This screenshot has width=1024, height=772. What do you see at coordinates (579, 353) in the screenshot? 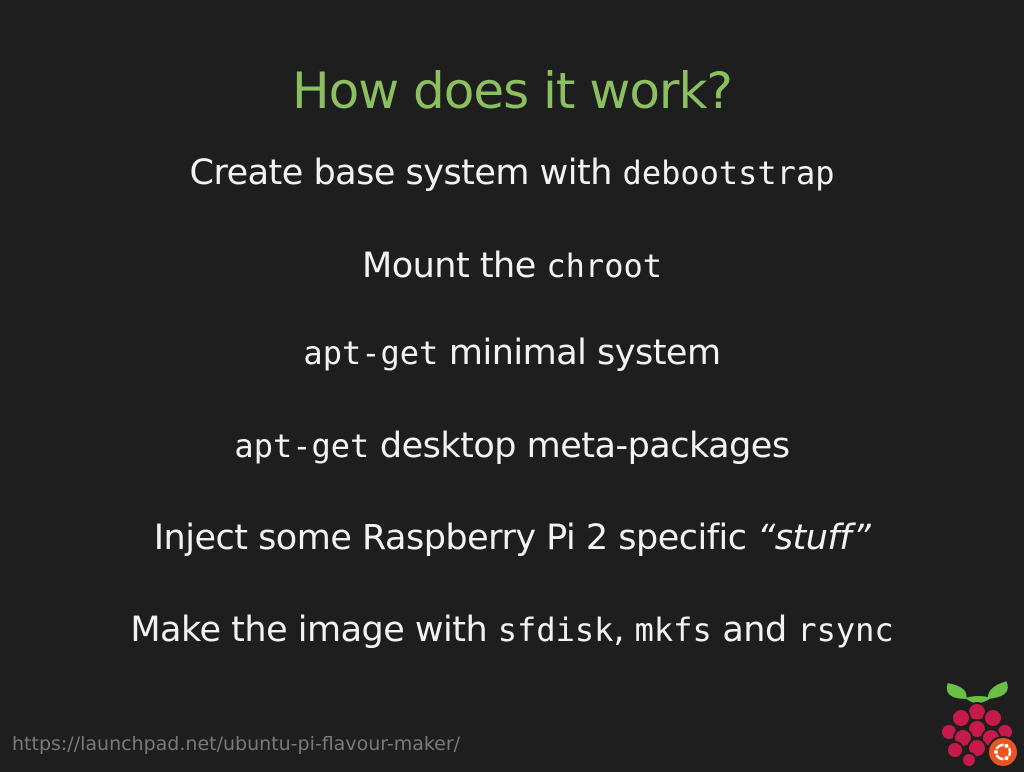
I see `bullet-text: minimal system` at bounding box center [579, 353].